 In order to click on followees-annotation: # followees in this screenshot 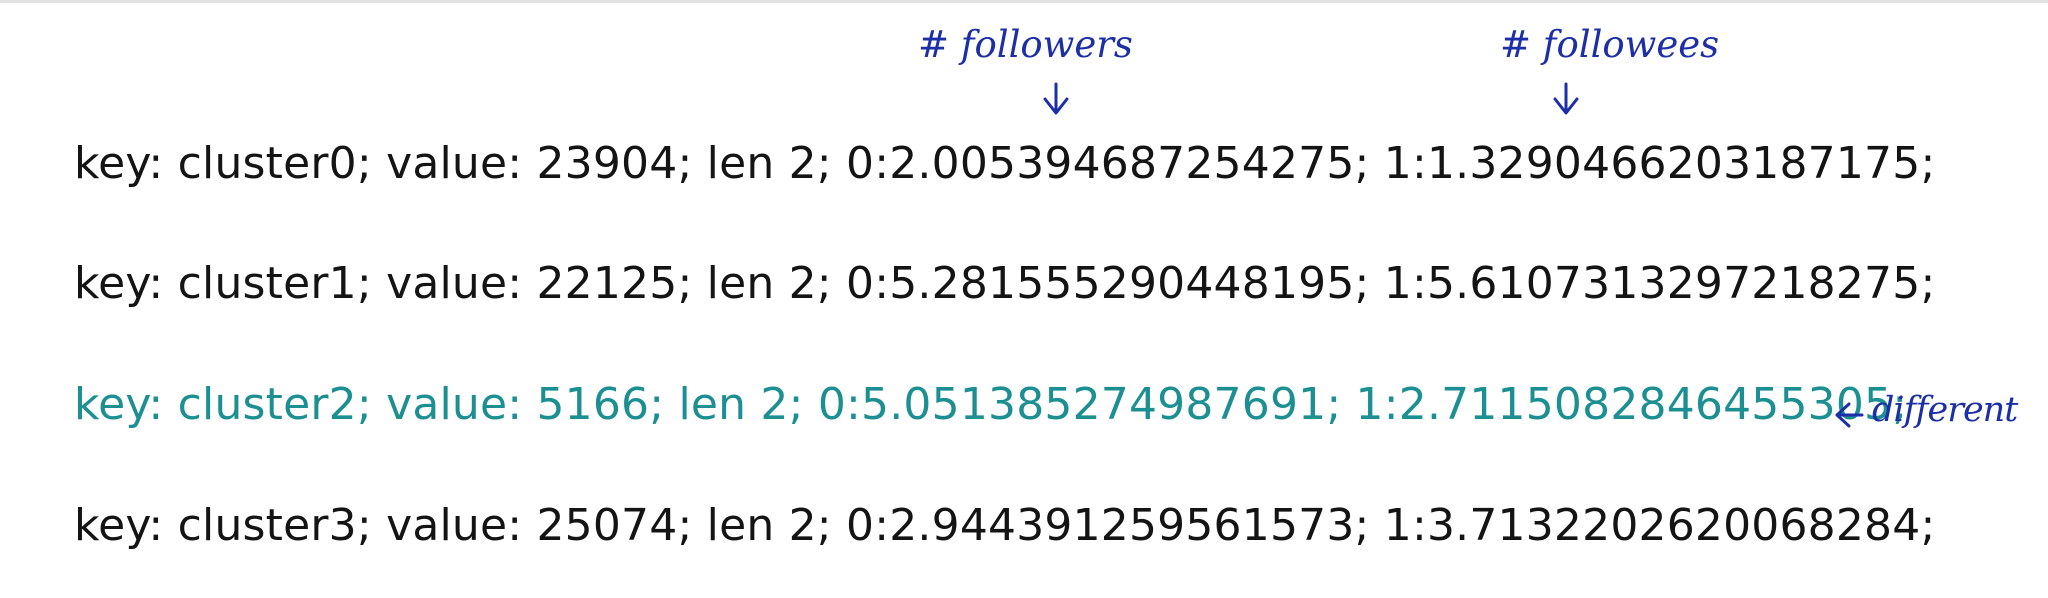, I will do `click(1610, 44)`.